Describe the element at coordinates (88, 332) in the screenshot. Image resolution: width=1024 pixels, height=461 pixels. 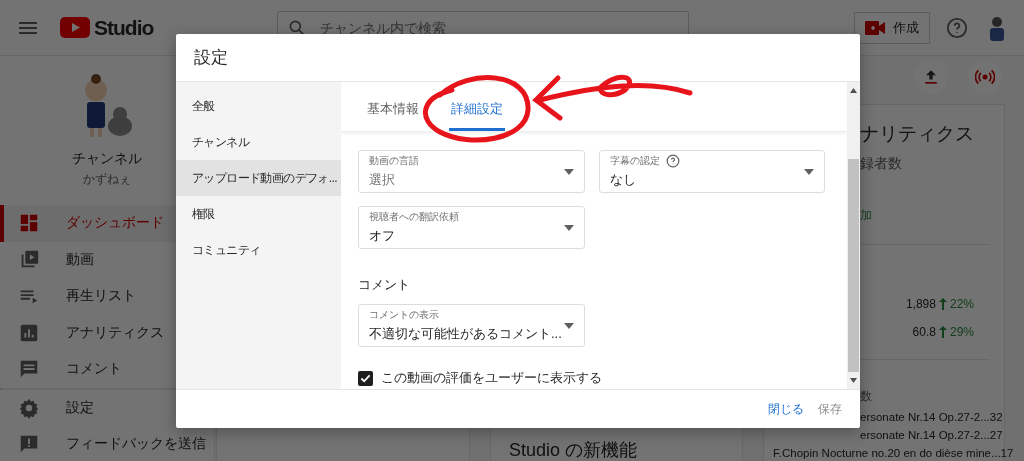
I see `nav-item: アナリティクス` at that location.